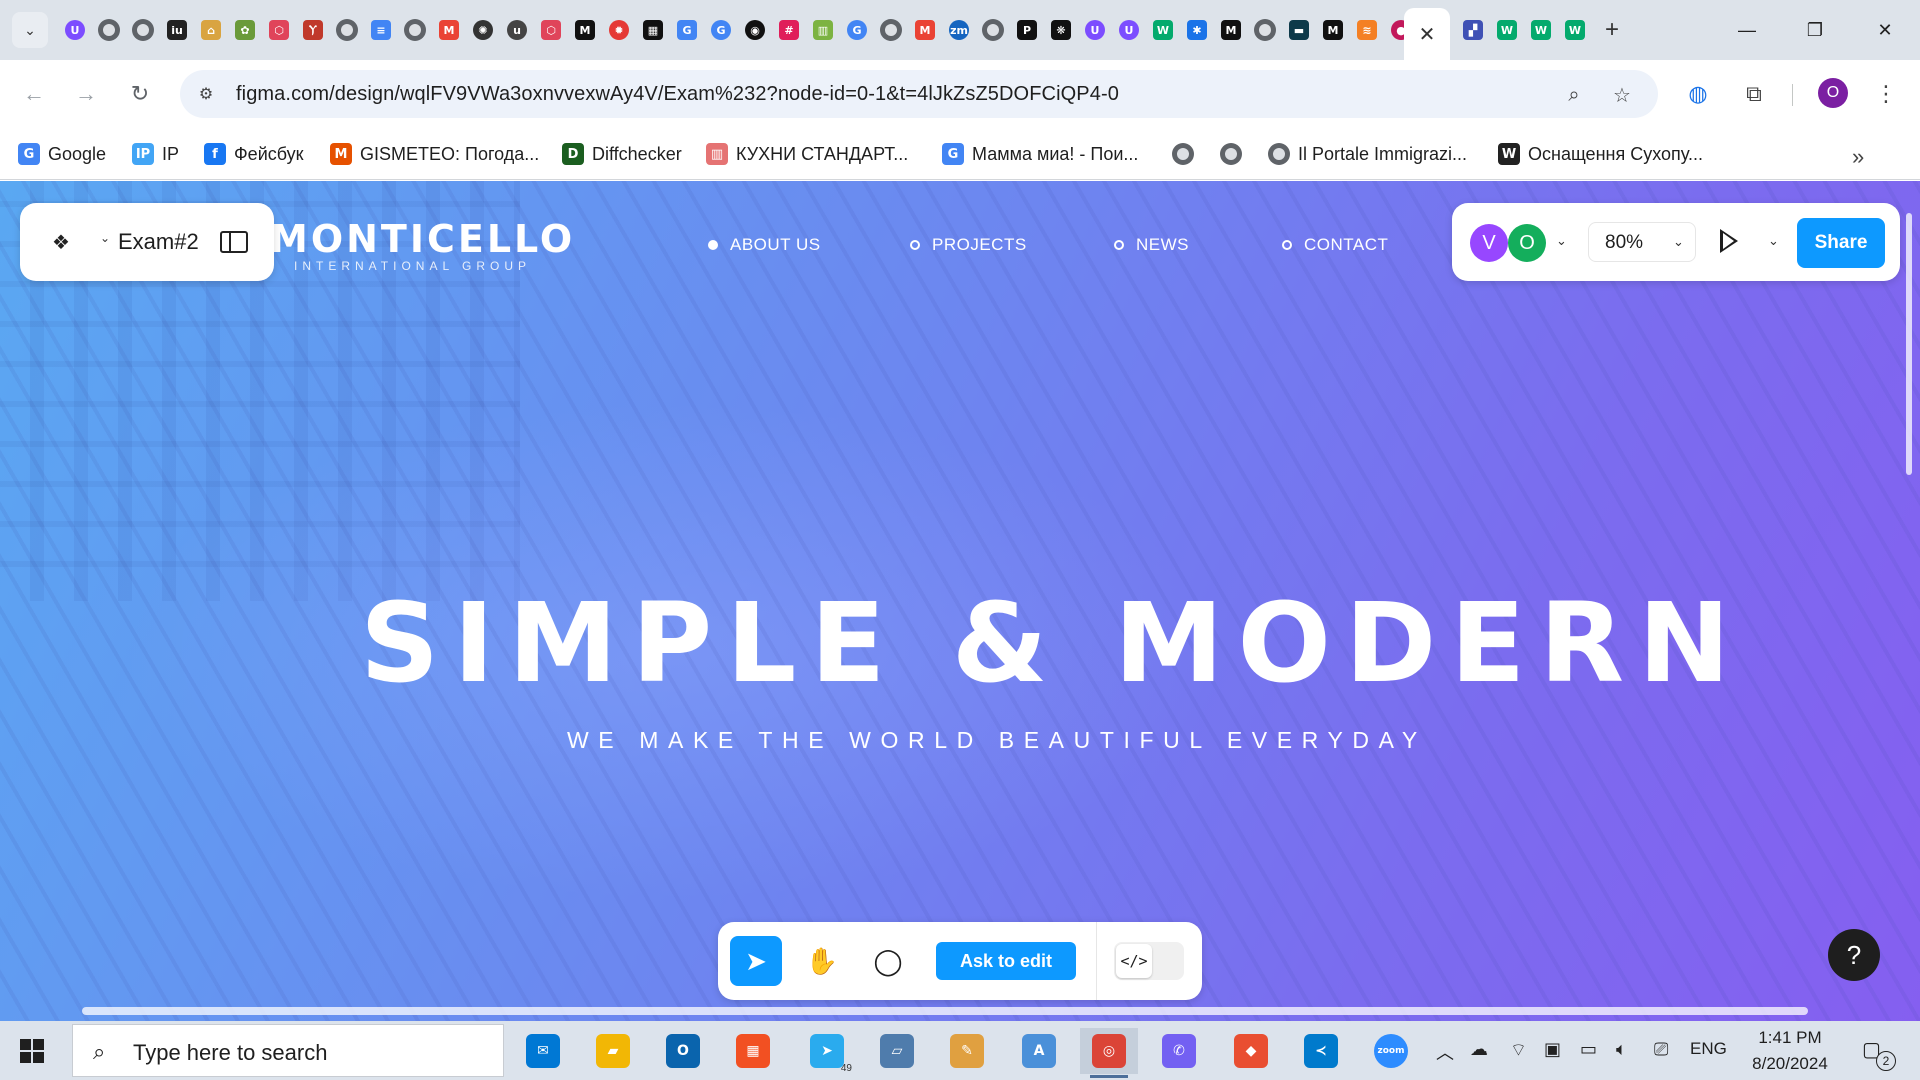  Describe the element at coordinates (206, 94) in the screenshot. I see `site-settings-icon: ⚙` at that location.